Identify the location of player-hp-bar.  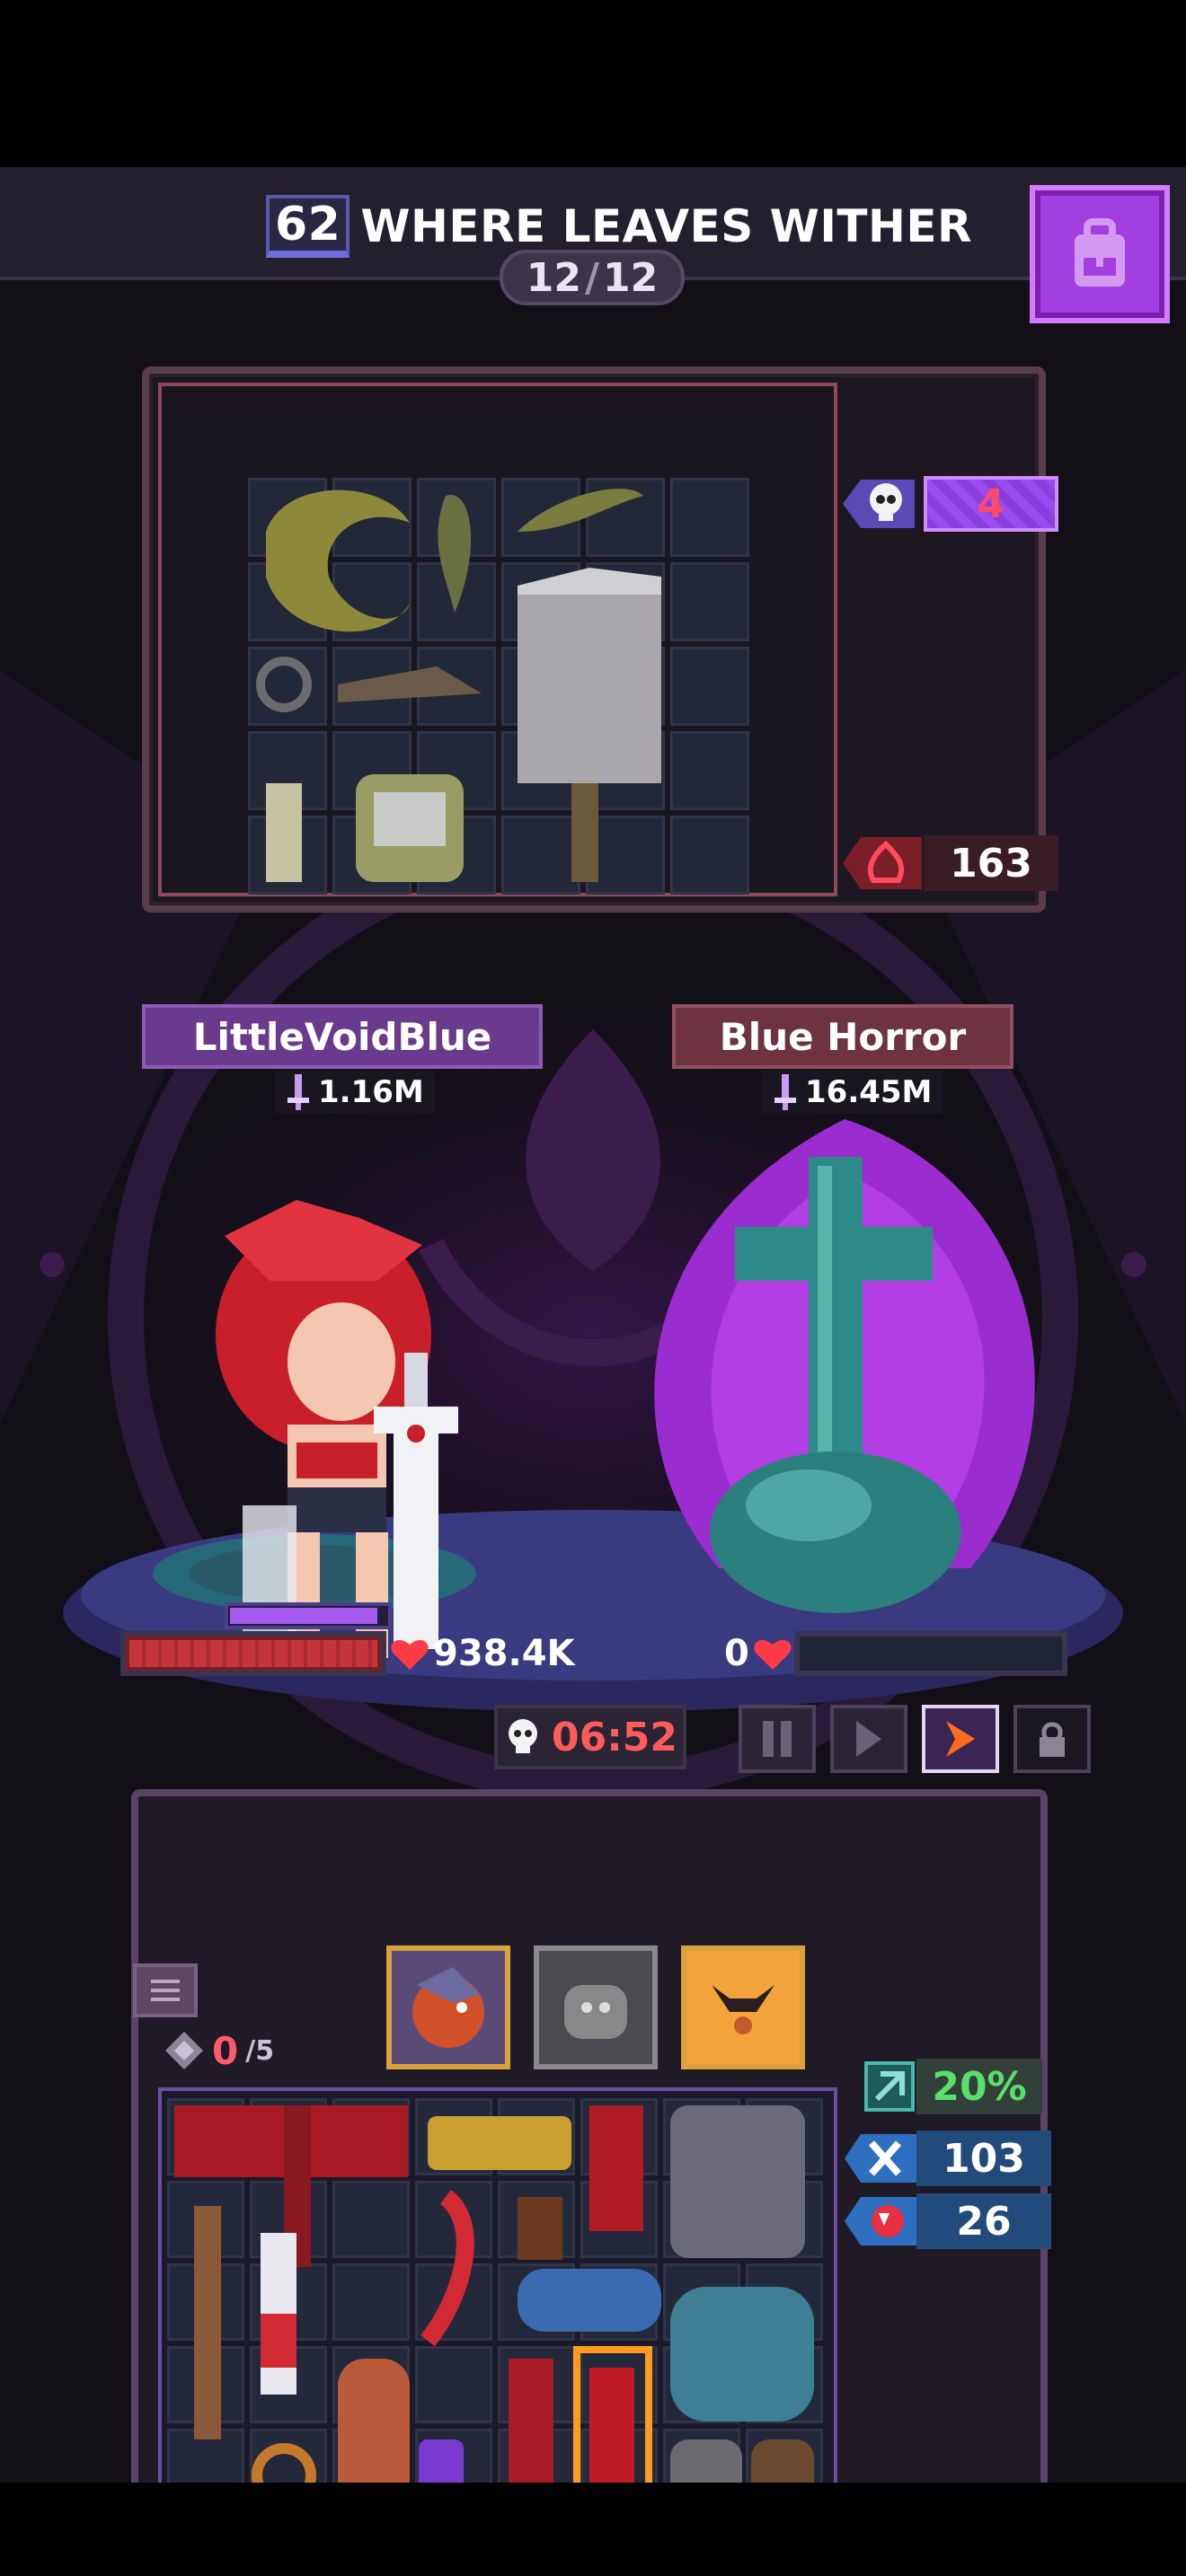
(253, 1653).